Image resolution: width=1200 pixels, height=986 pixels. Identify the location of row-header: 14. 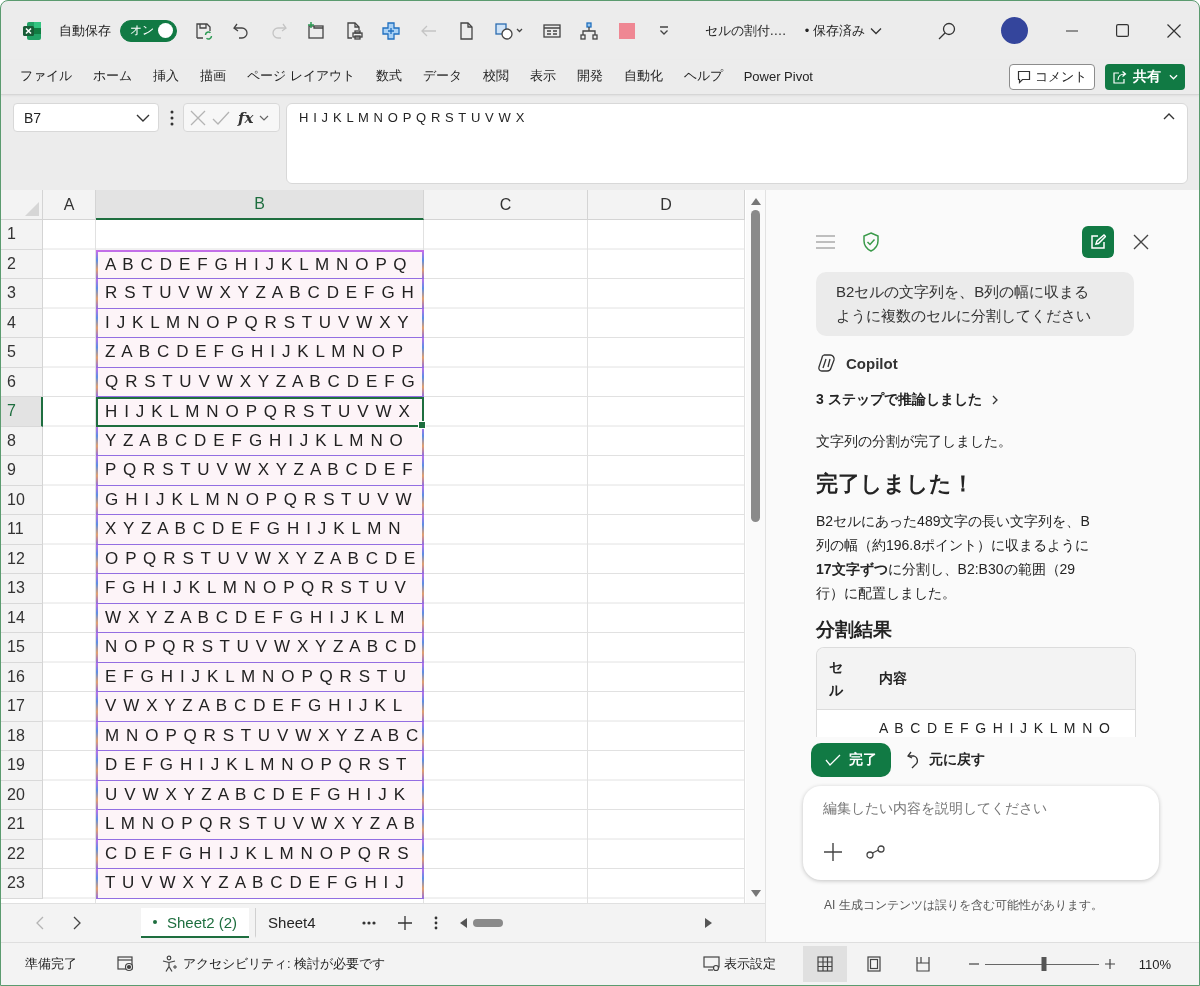
(22, 618).